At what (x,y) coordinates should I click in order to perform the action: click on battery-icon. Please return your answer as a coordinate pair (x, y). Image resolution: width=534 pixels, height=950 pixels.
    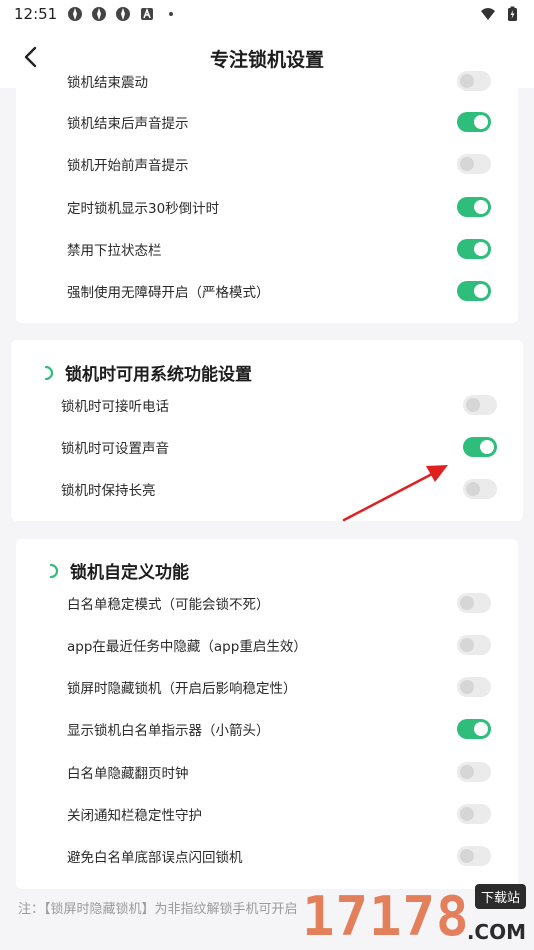
    Looking at the image, I should click on (512, 13).